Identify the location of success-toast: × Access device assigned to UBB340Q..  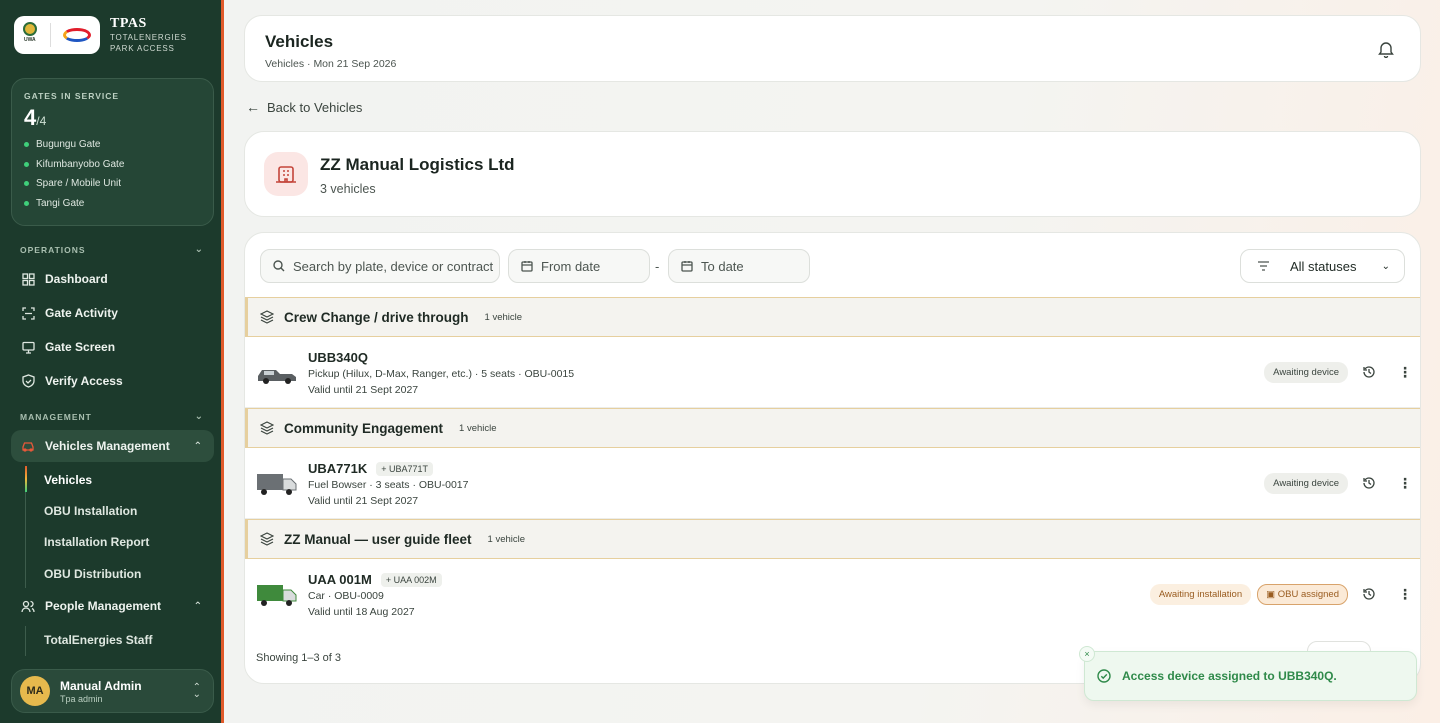
(1248, 673).